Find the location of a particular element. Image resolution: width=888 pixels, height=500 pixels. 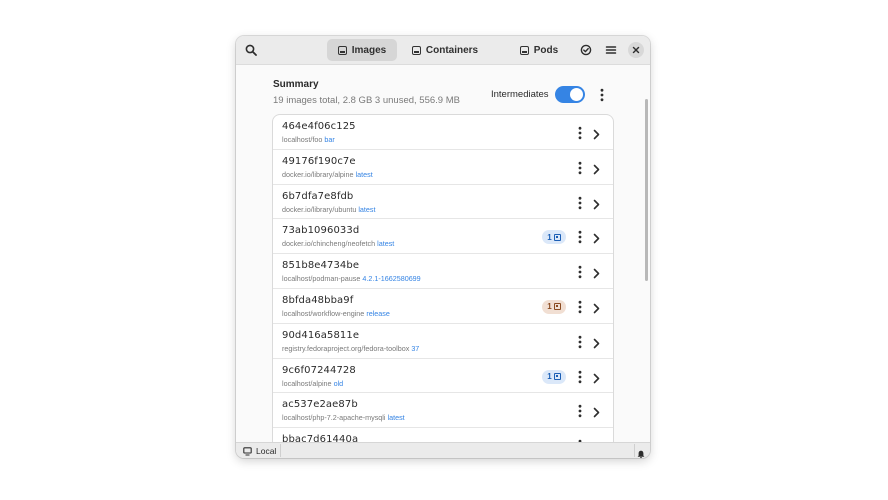

status-bar: Local is located at coordinates (443, 450).